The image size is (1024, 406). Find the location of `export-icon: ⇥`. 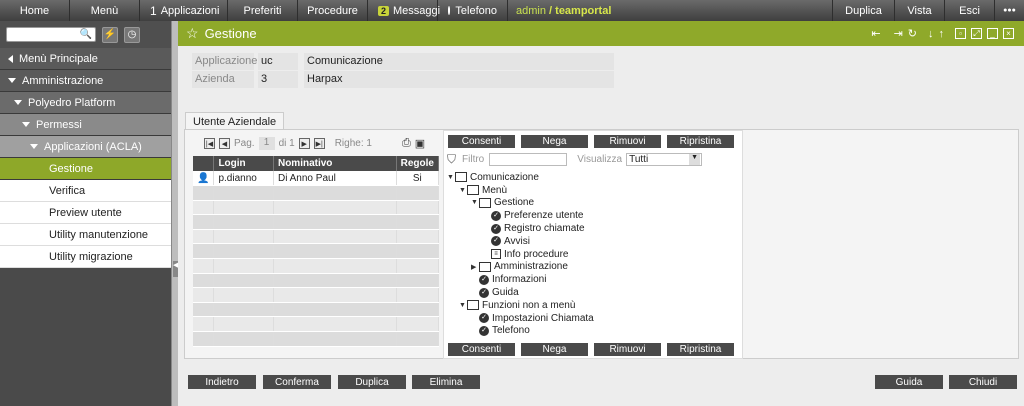

export-icon: ⇥ is located at coordinates (898, 33).